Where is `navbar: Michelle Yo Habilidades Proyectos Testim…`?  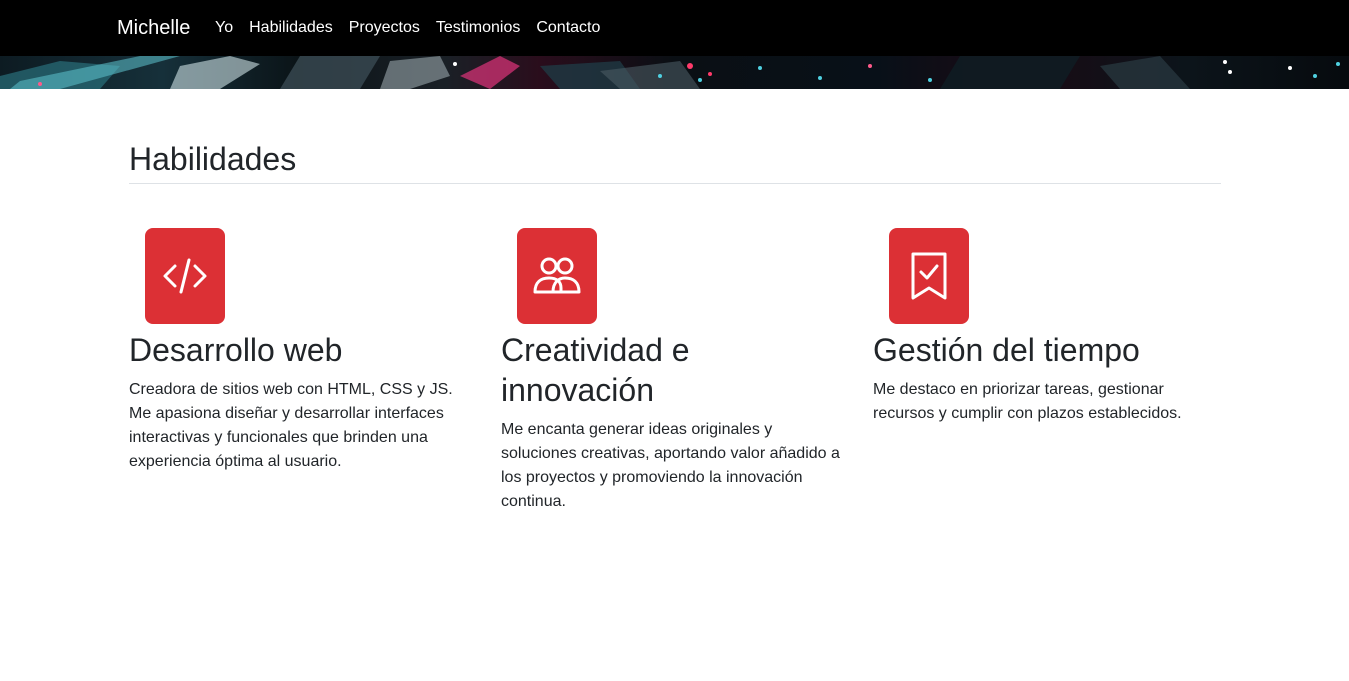
navbar: Michelle Yo Habilidades Proyectos Testim… is located at coordinates (674, 28).